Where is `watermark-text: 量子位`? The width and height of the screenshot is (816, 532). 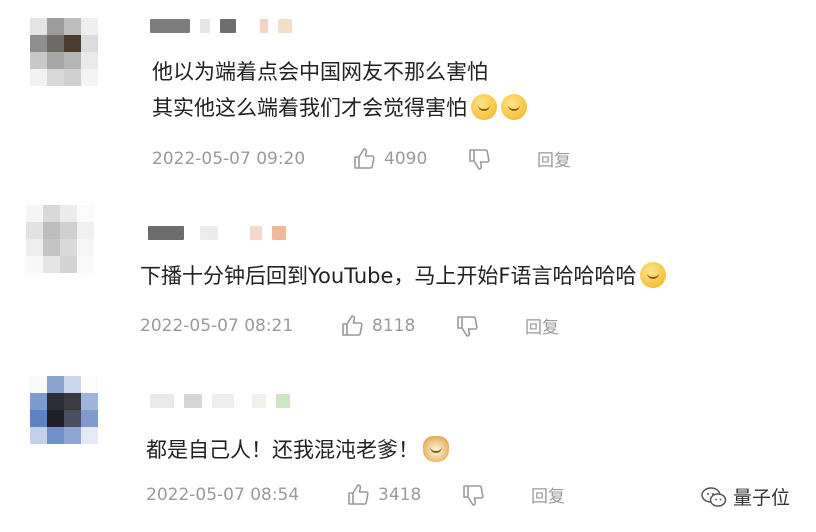 watermark-text: 量子位 is located at coordinates (761, 498).